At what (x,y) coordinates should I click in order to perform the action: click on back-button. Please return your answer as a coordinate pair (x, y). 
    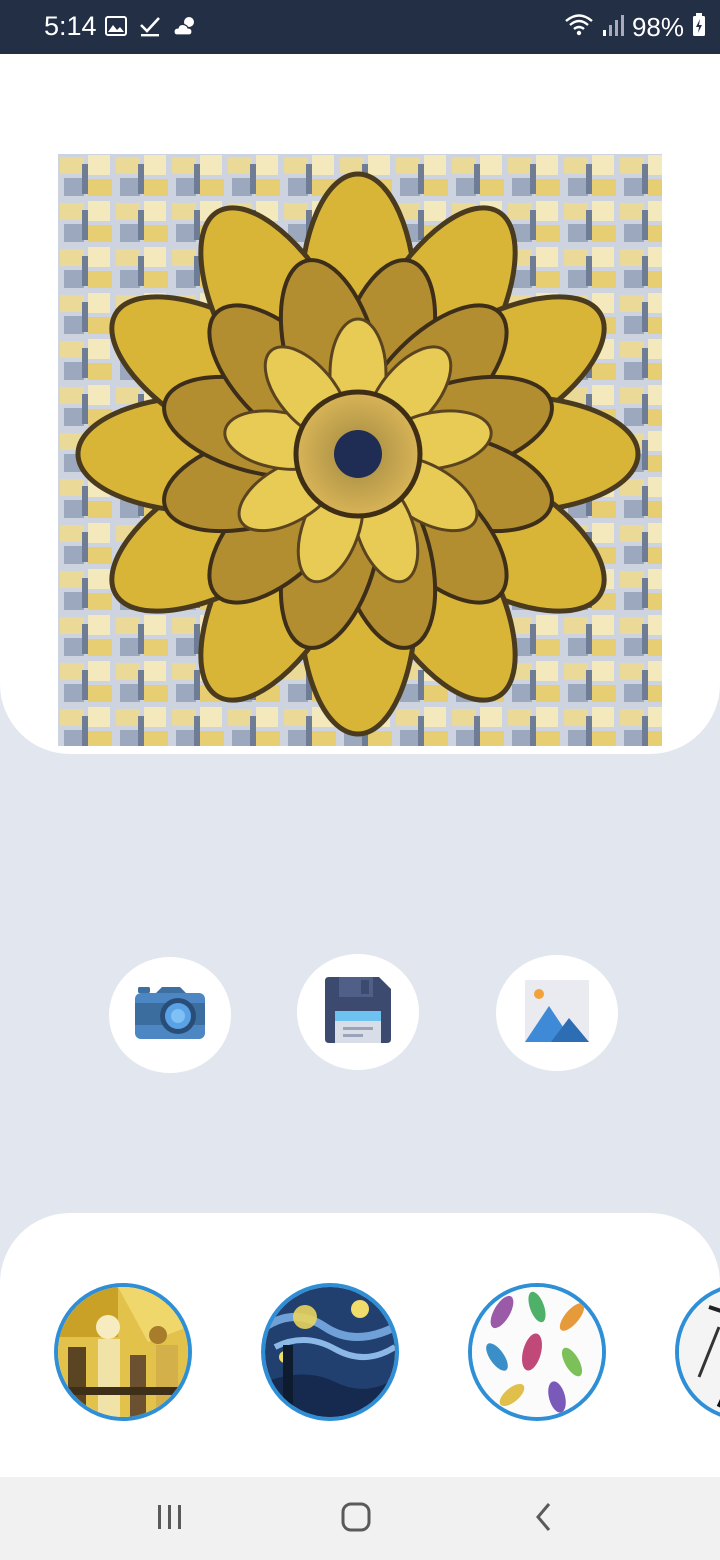
    Looking at the image, I should click on (544, 1519).